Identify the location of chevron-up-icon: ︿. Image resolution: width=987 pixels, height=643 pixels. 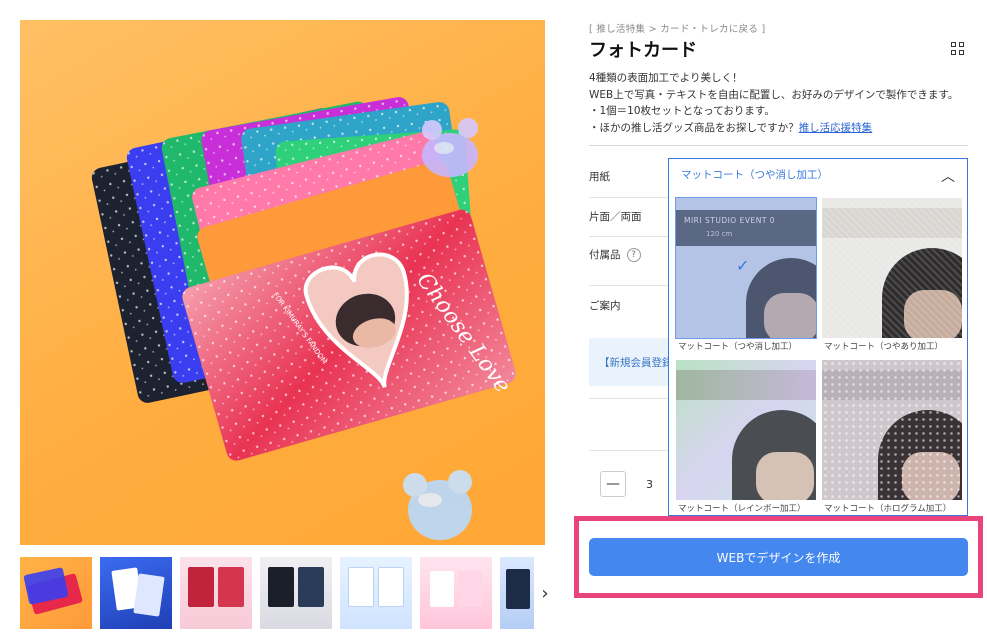
(948, 177).